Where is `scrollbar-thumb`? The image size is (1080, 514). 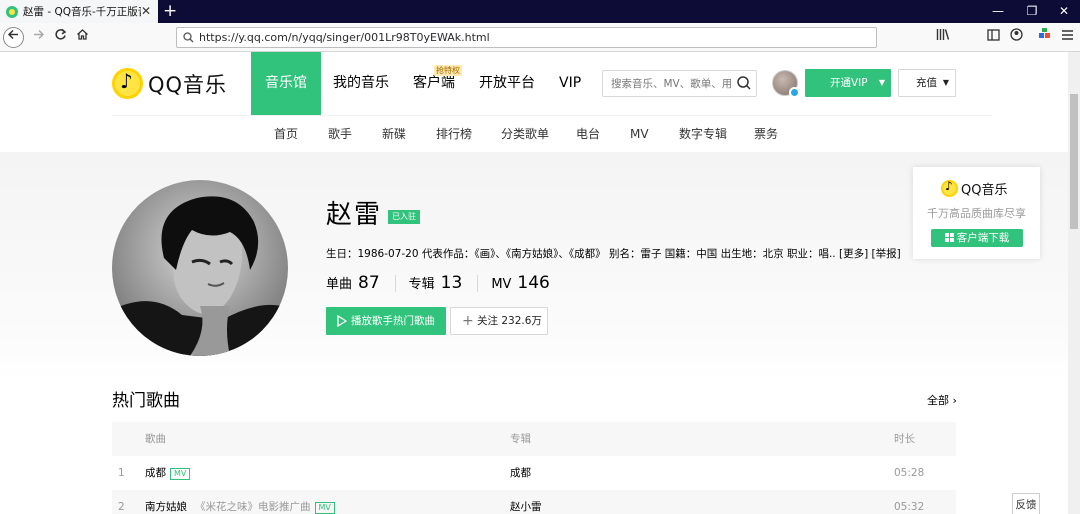
scrollbar-thumb is located at coordinates (1074, 161).